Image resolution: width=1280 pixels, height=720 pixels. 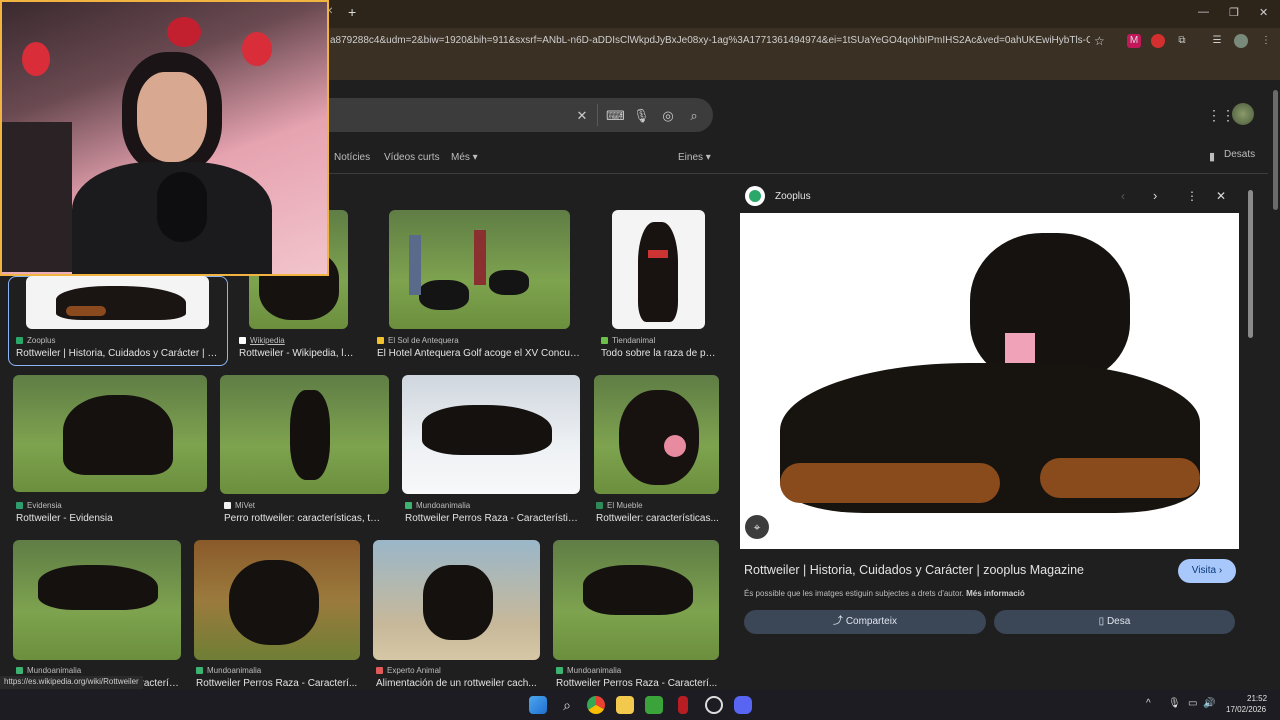 I want to click on netflix-icon, so click(x=683, y=705).